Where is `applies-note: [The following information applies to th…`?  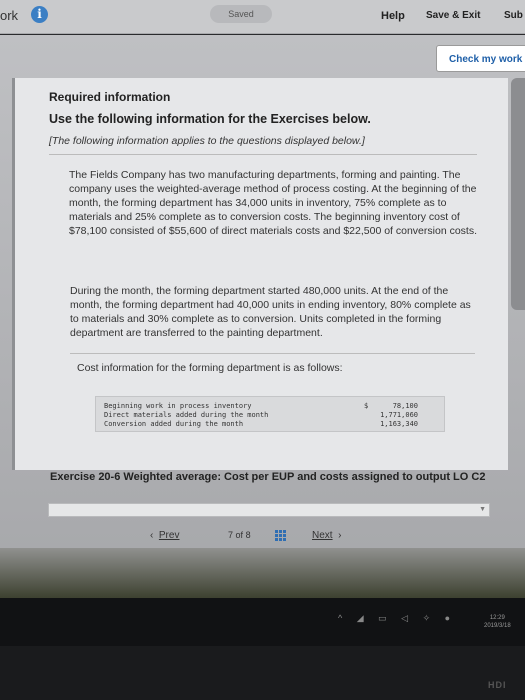 applies-note: [The following information applies to th… is located at coordinates (207, 141).